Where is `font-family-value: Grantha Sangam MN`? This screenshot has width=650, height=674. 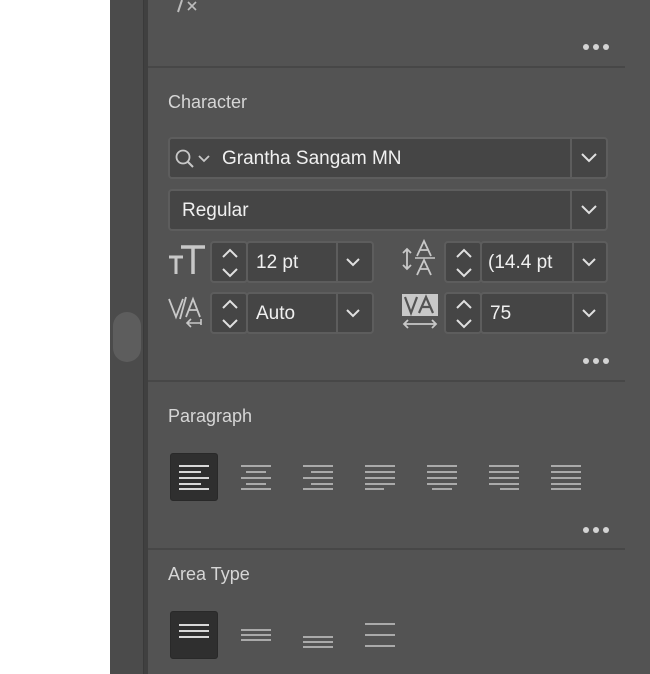
font-family-value: Grantha Sangam MN is located at coordinates (312, 158).